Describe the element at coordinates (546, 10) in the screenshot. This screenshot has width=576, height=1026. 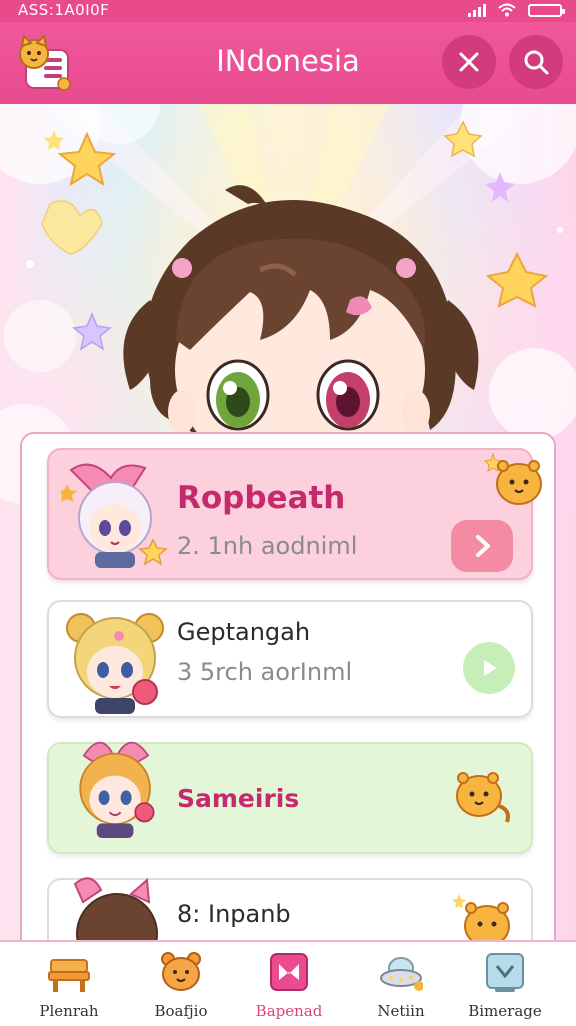
I see `battery-icon` at that location.